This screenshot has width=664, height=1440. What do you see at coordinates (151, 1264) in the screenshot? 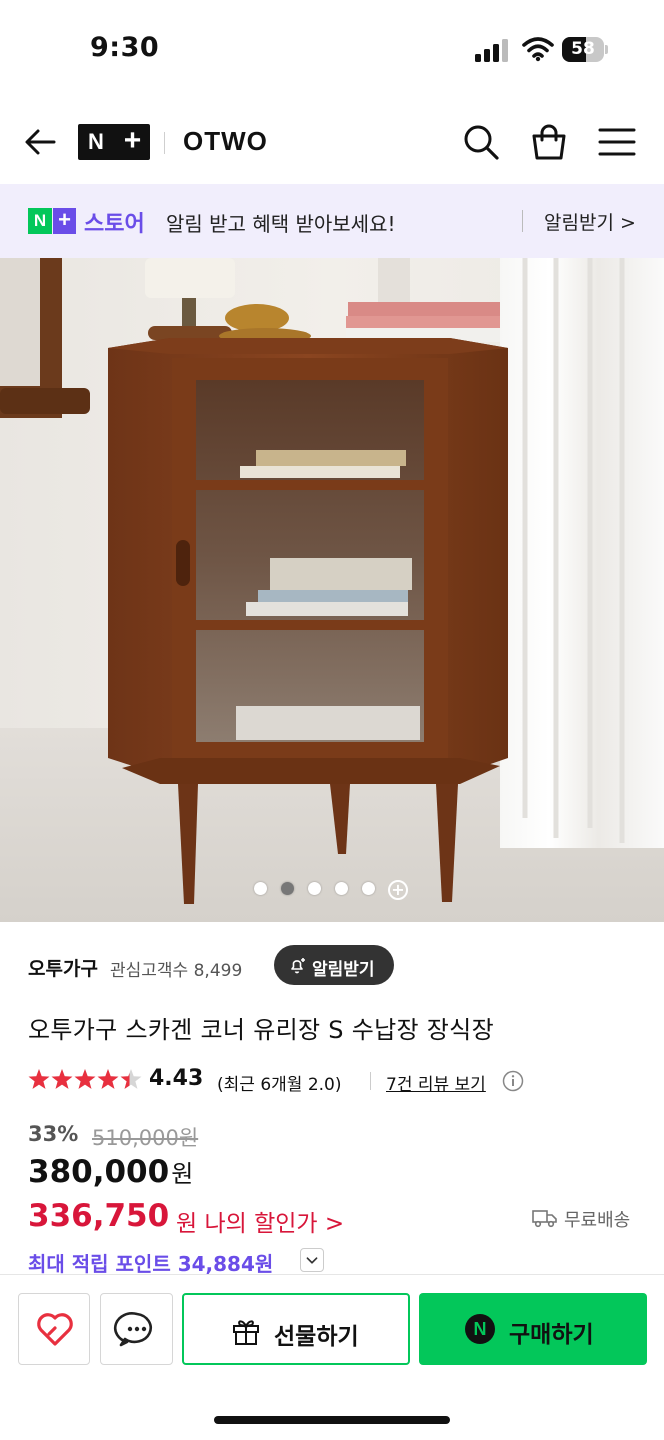
I see `max-points: 최대 적립 포인트 34,884원` at bounding box center [151, 1264].